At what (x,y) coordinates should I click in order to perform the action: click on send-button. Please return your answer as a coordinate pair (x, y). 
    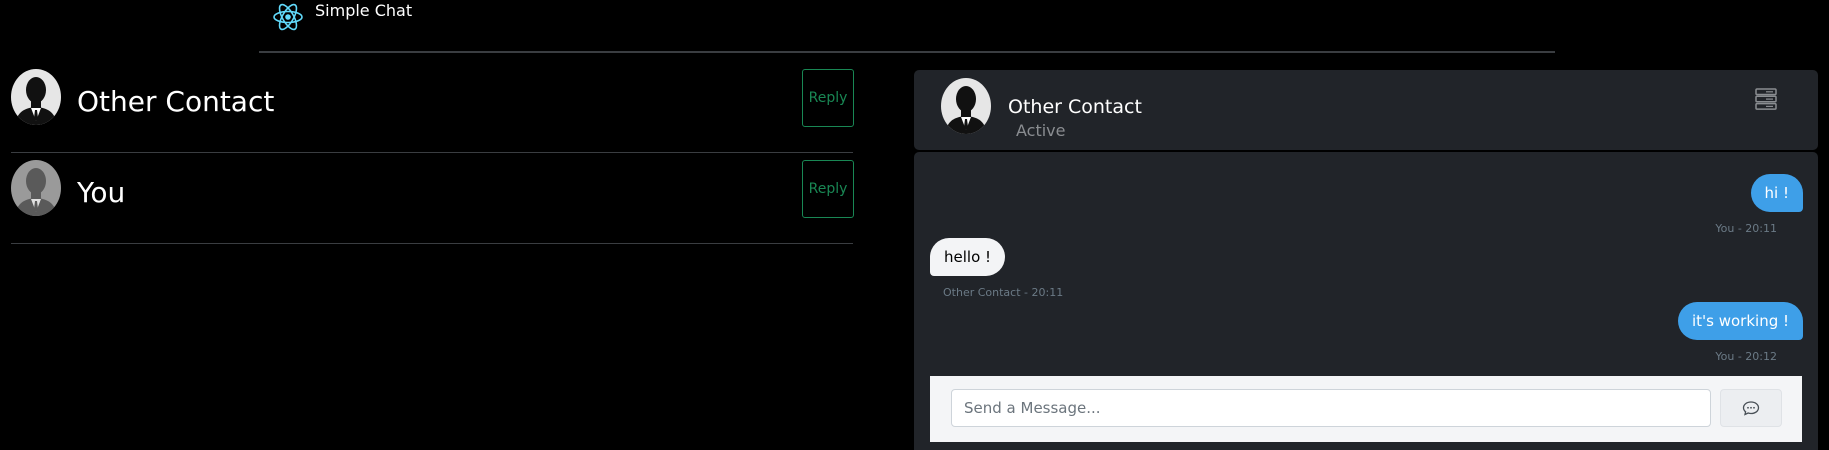
    Looking at the image, I should click on (1751, 408).